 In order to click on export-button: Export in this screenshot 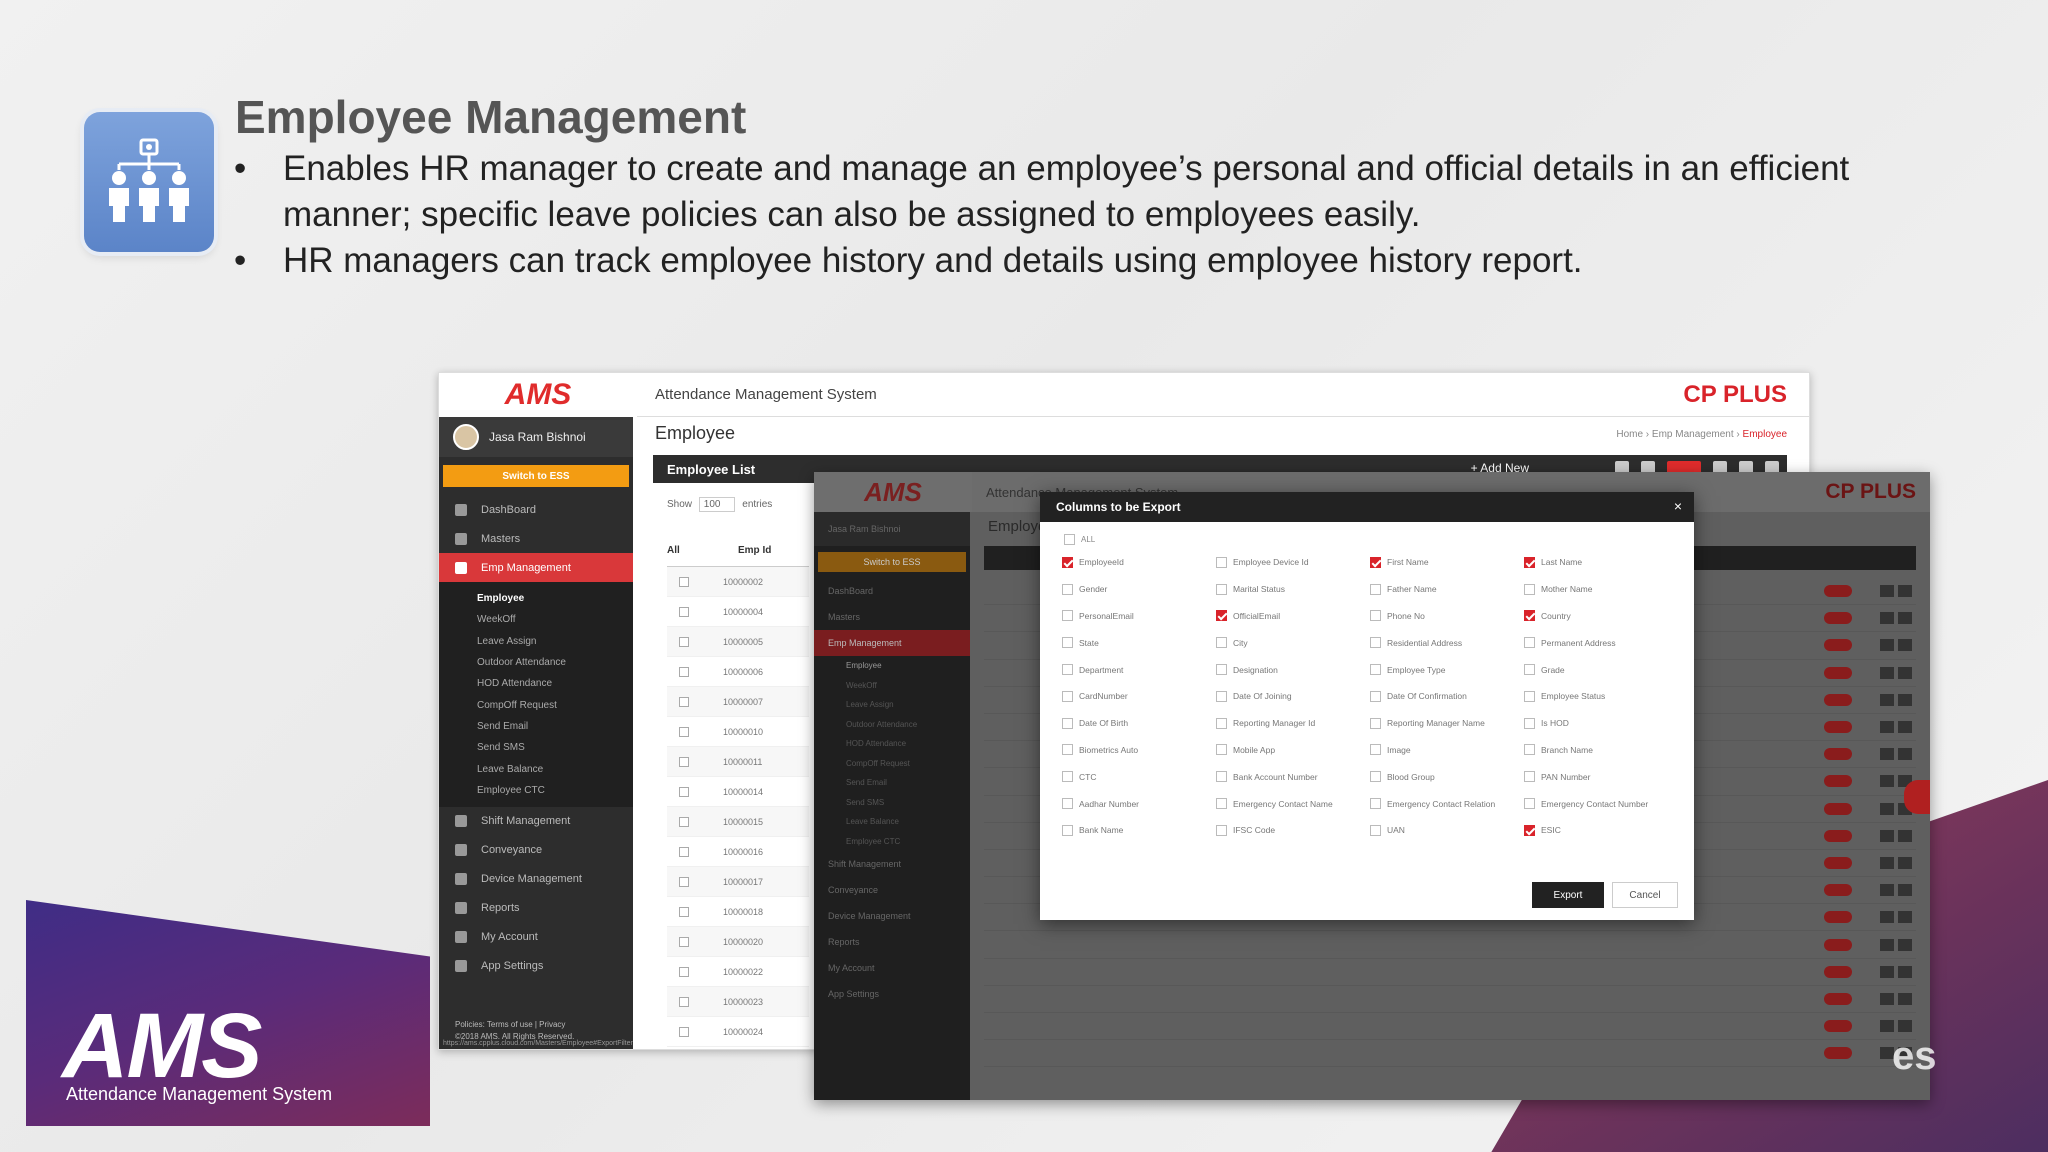, I will do `click(1568, 895)`.